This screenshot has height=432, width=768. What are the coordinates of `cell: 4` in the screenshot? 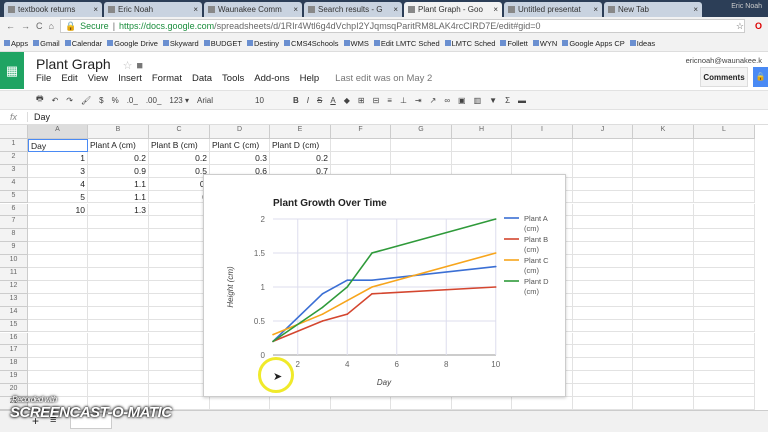 It's located at (58, 184).